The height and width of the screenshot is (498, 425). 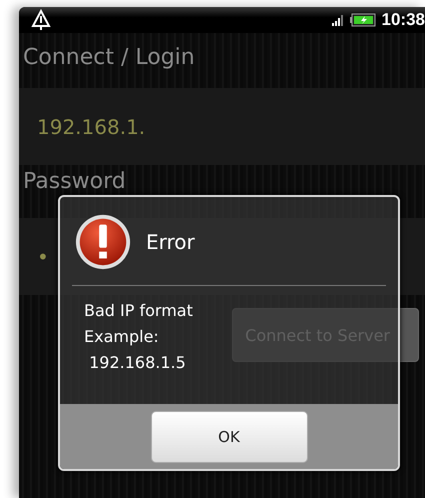 What do you see at coordinates (138, 311) in the screenshot?
I see `message-text: Bad IP format` at bounding box center [138, 311].